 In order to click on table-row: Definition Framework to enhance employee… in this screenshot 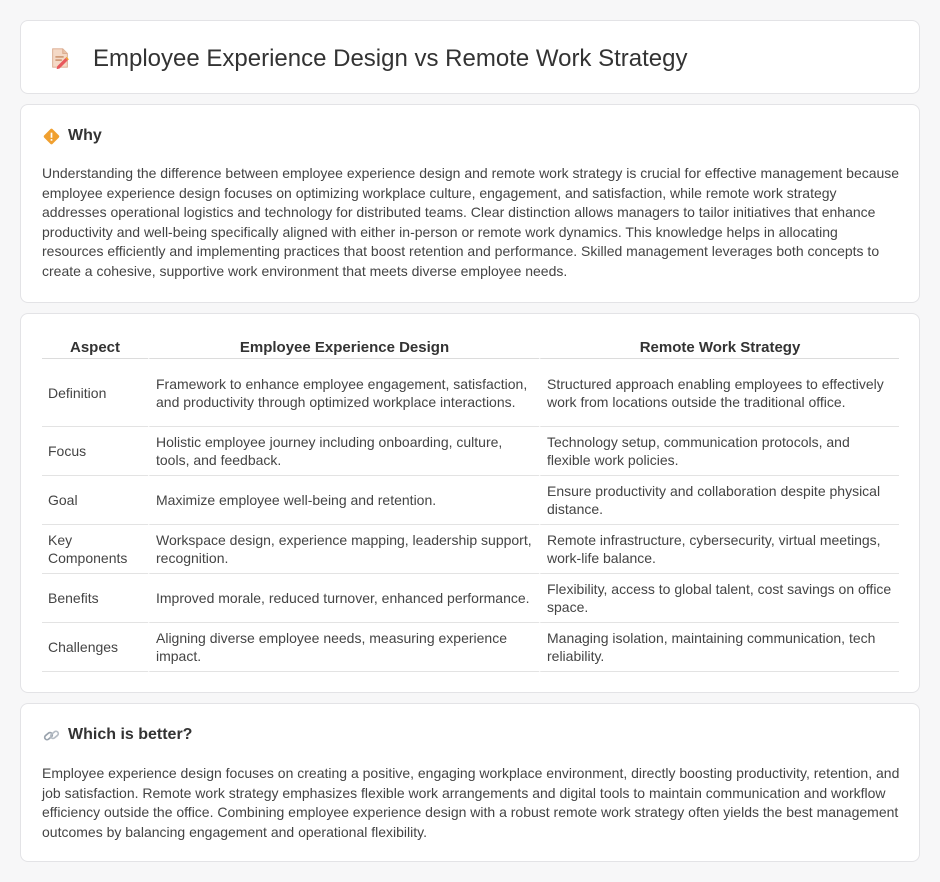, I will do `click(470, 393)`.